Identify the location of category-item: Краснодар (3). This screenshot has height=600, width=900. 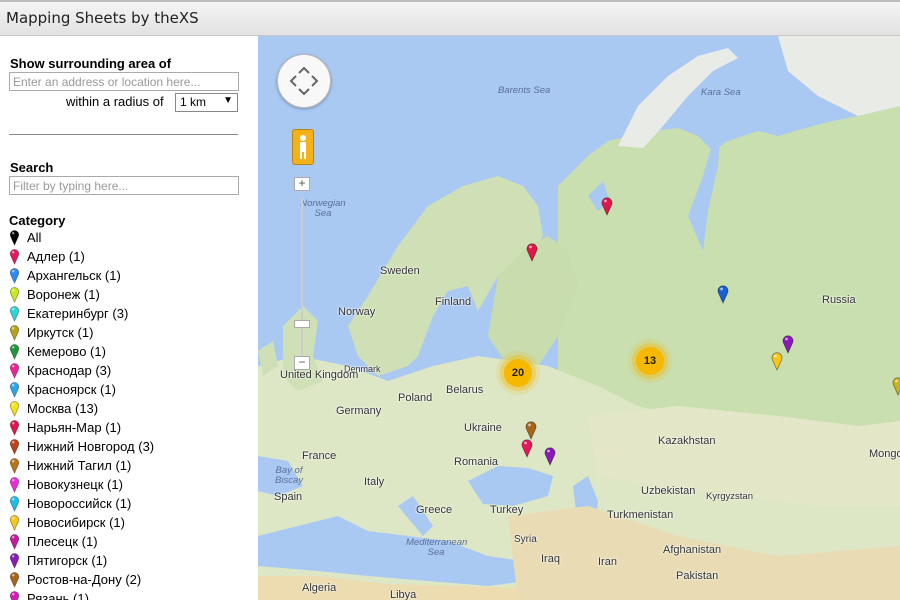
(81, 370).